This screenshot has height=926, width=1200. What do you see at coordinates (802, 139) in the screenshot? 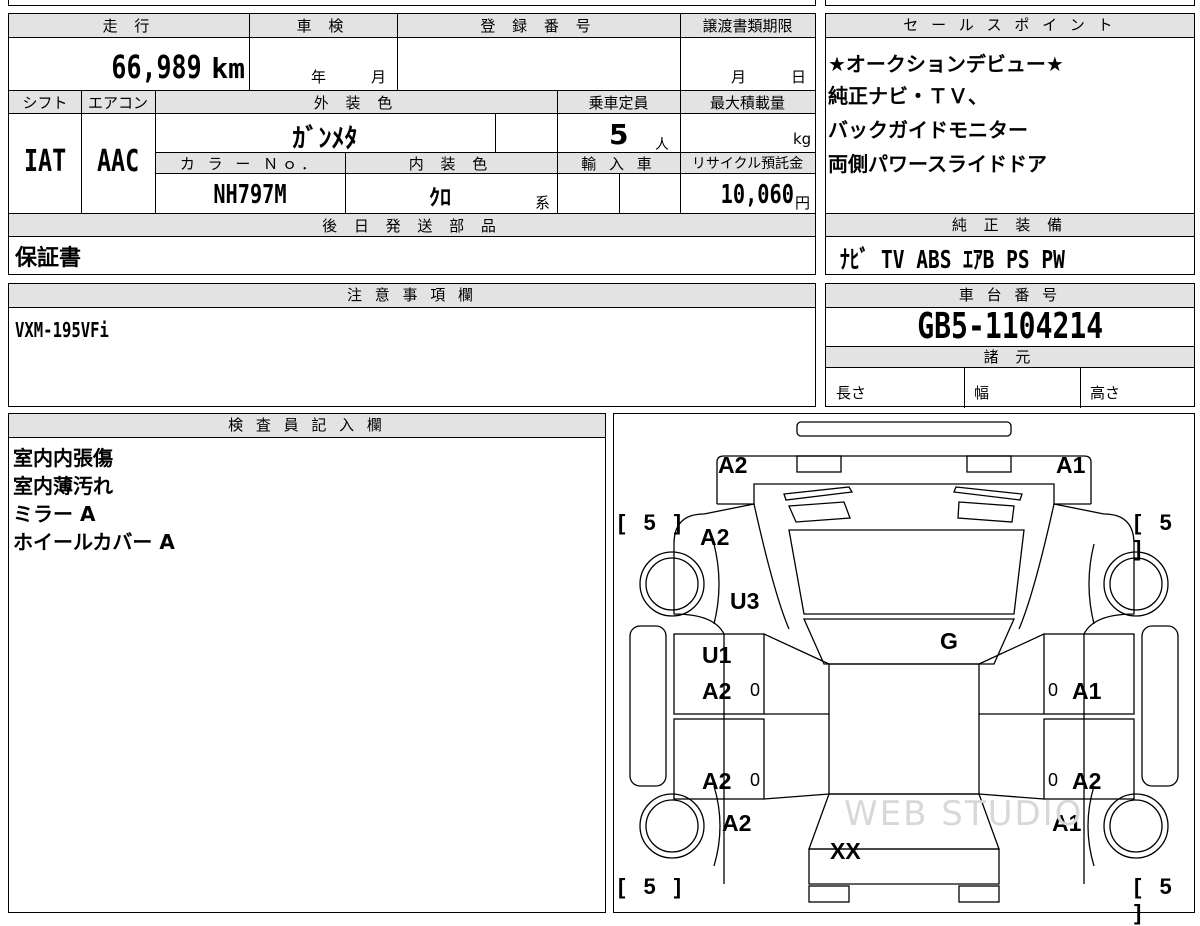
I see `max-load-unit: kg` at bounding box center [802, 139].